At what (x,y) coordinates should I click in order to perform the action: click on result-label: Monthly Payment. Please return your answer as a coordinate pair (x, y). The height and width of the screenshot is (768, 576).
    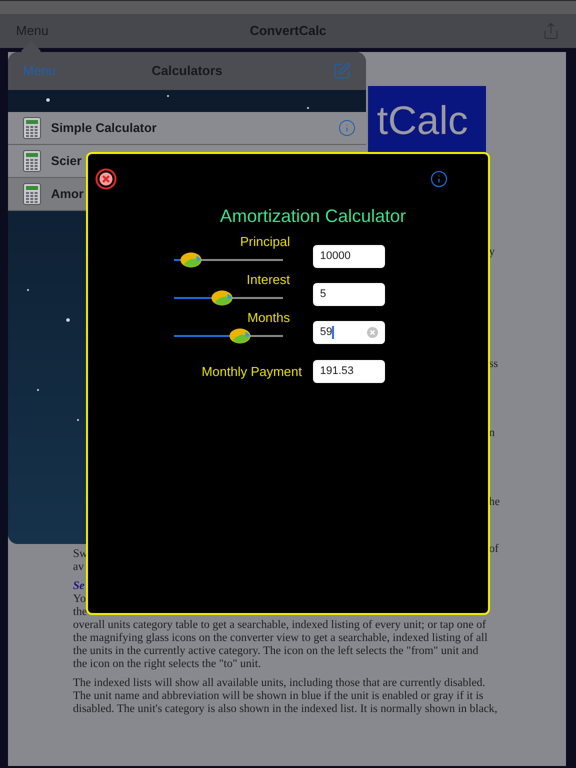
    Looking at the image, I should click on (251, 371).